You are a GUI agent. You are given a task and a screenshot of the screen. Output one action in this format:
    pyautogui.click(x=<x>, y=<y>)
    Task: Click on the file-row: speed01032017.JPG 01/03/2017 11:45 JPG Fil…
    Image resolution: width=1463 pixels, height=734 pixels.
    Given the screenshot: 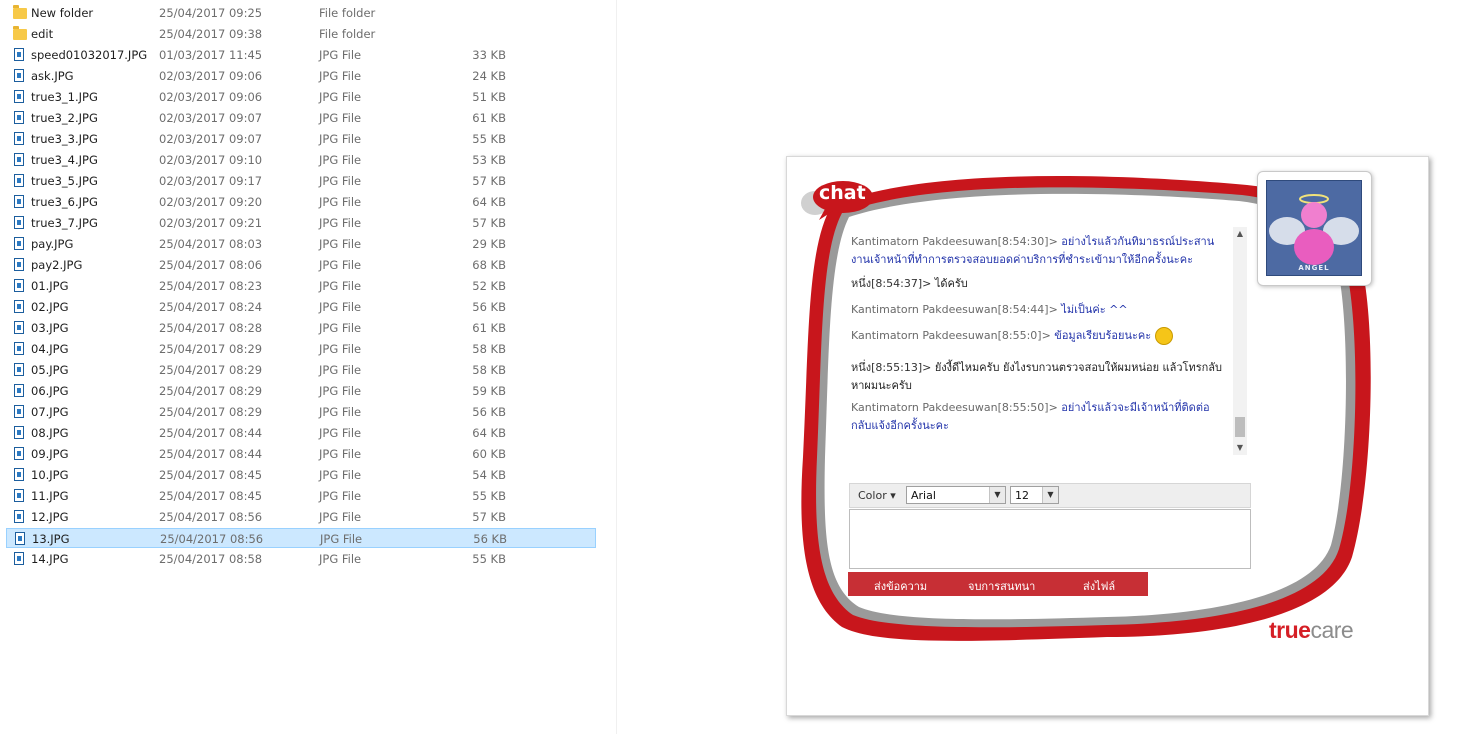 What is the action you would take?
    pyautogui.click(x=301, y=55)
    